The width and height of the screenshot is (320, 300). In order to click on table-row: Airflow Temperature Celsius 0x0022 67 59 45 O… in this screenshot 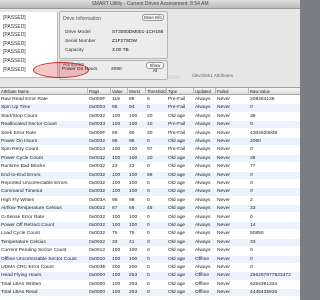, I will do `click(150, 209)`.